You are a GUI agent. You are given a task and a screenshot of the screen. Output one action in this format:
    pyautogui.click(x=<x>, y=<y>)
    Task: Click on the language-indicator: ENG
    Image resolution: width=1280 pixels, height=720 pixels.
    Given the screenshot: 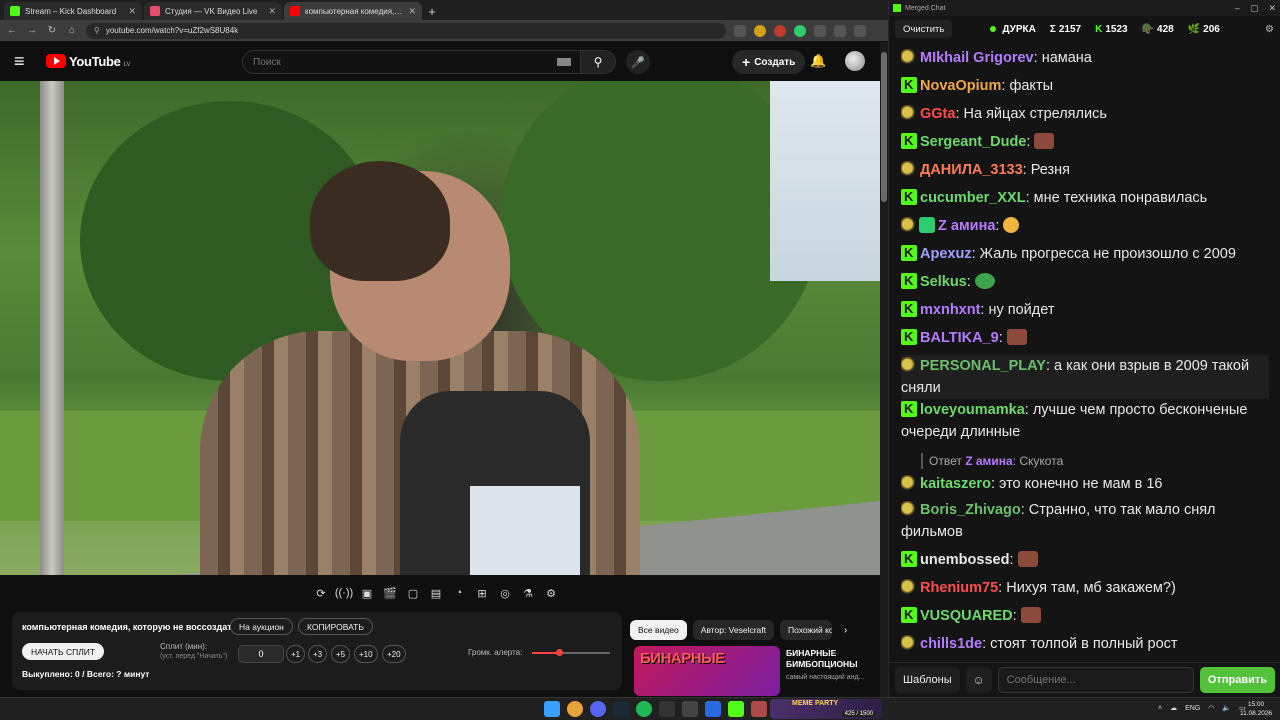 What is the action you would take?
    pyautogui.click(x=1192, y=708)
    